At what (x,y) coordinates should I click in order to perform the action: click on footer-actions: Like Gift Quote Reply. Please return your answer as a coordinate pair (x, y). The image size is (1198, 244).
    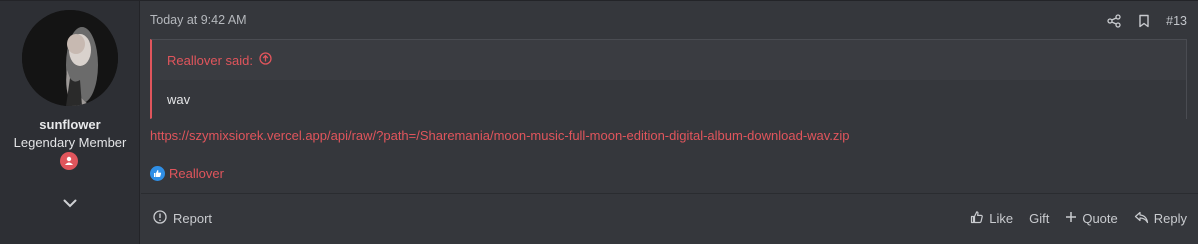
    Looking at the image, I should click on (1078, 218).